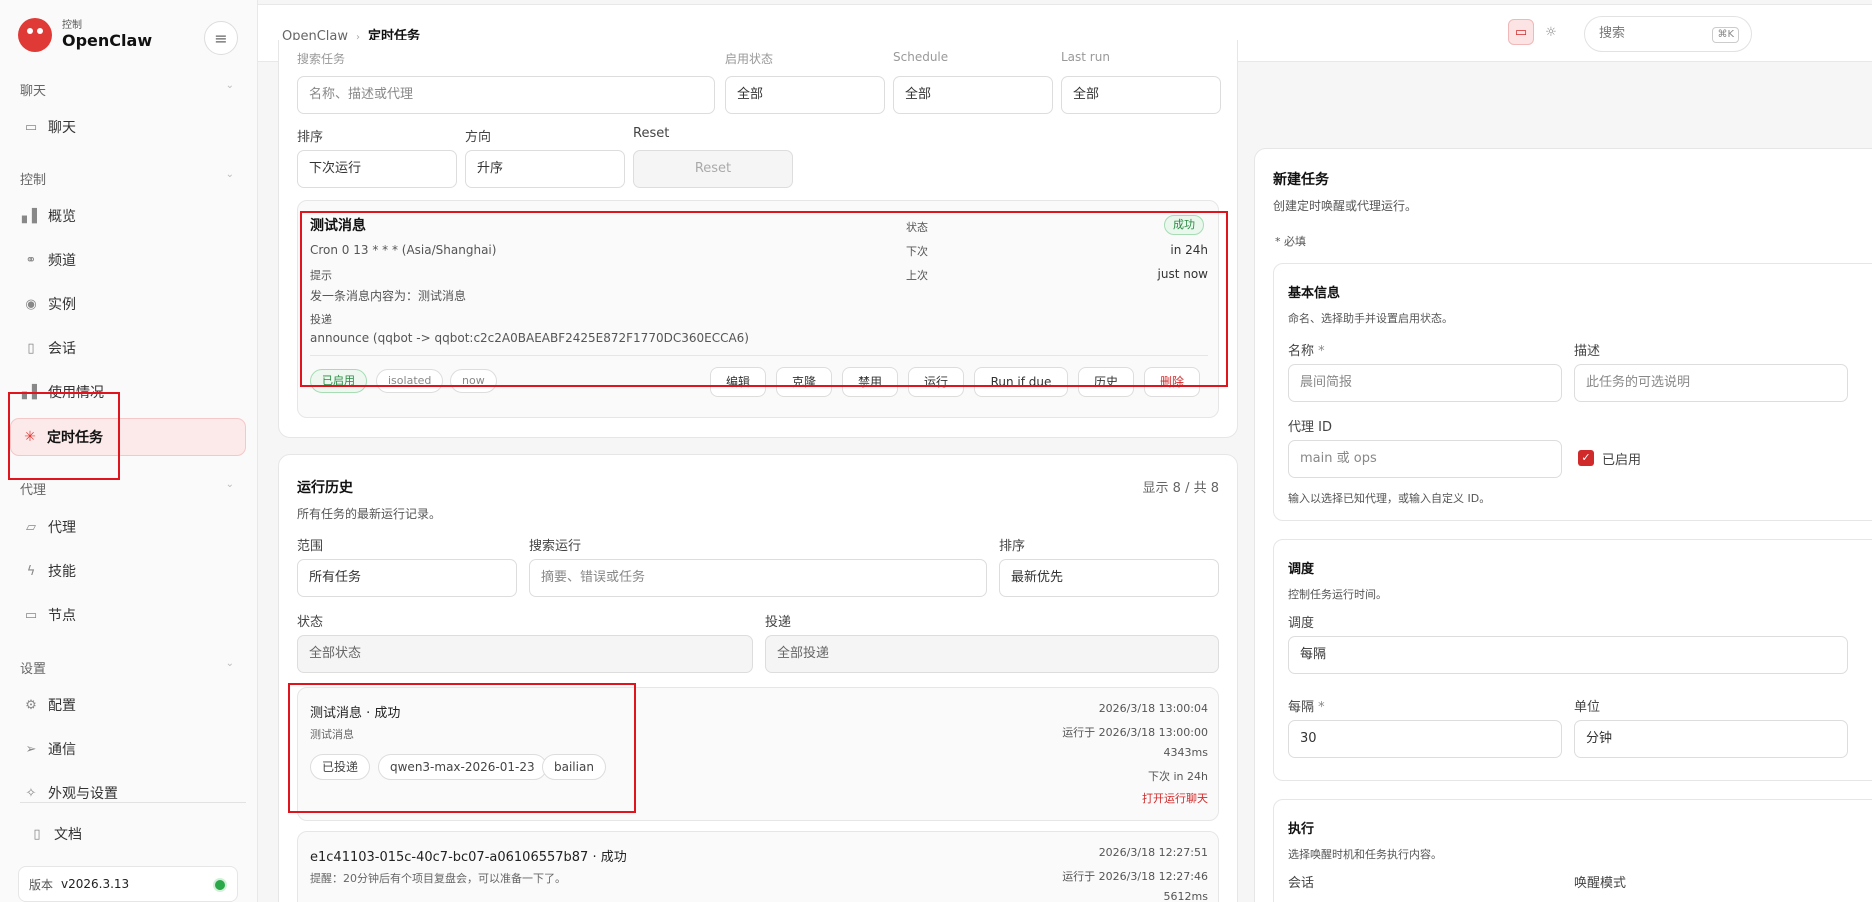 The height and width of the screenshot is (902, 1872). What do you see at coordinates (1586, 458) in the screenshot?
I see `enabled-checkbox: ✓` at bounding box center [1586, 458].